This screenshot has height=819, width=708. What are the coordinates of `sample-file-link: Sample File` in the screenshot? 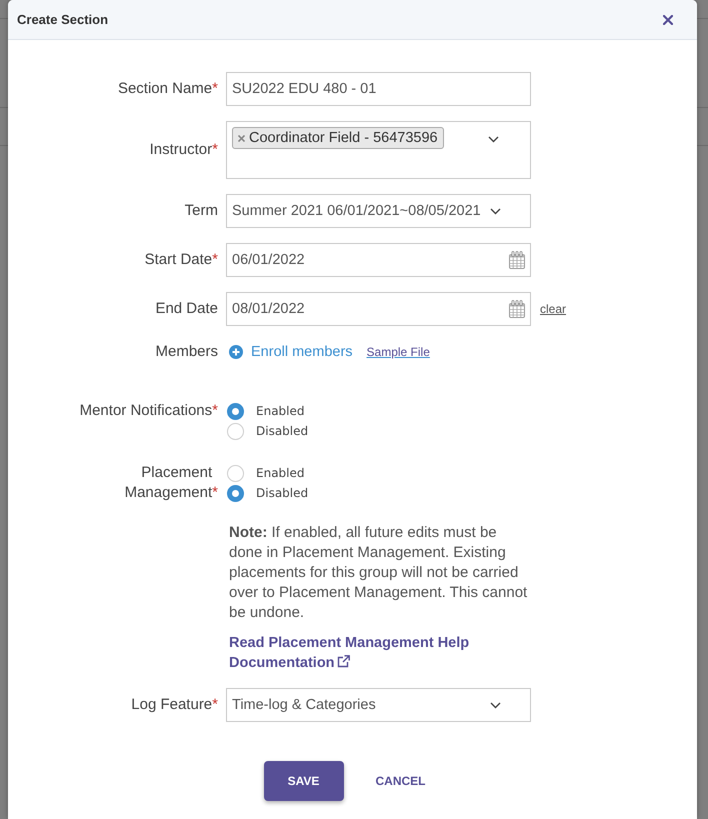 It's located at (398, 352).